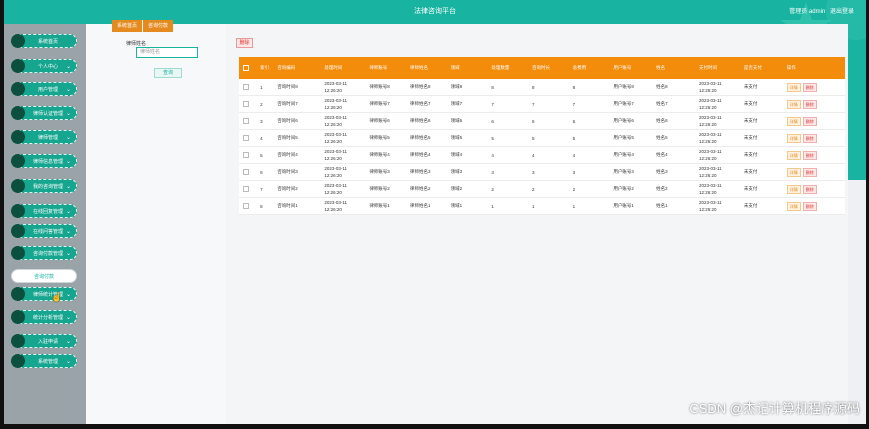 This screenshot has height=429, width=869. What do you see at coordinates (167, 52) in the screenshot?
I see `lawyer-name-search-input: 律师姓名` at bounding box center [167, 52].